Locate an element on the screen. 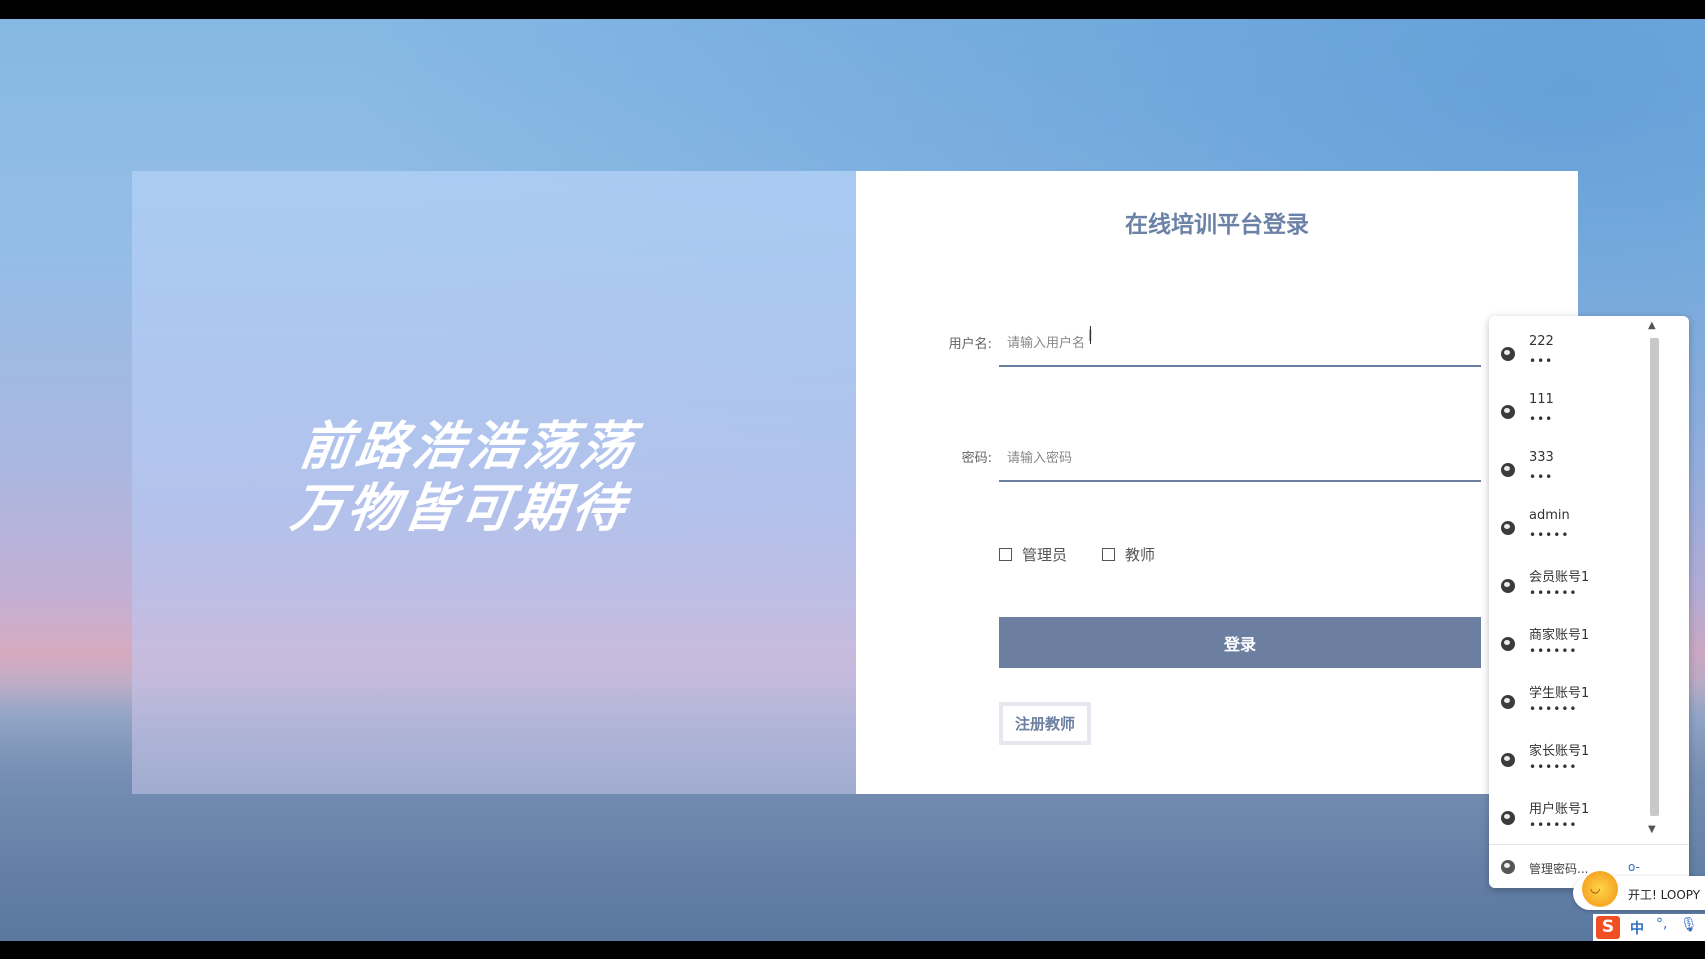 The image size is (1705, 959). saved-account-item: 学生账号1 •••••• is located at coordinates (1564, 701).